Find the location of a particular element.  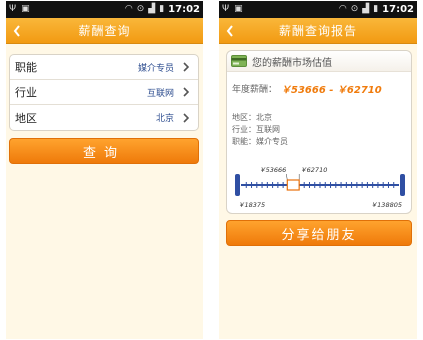

share-button: 分享给朋友 is located at coordinates (319, 233).